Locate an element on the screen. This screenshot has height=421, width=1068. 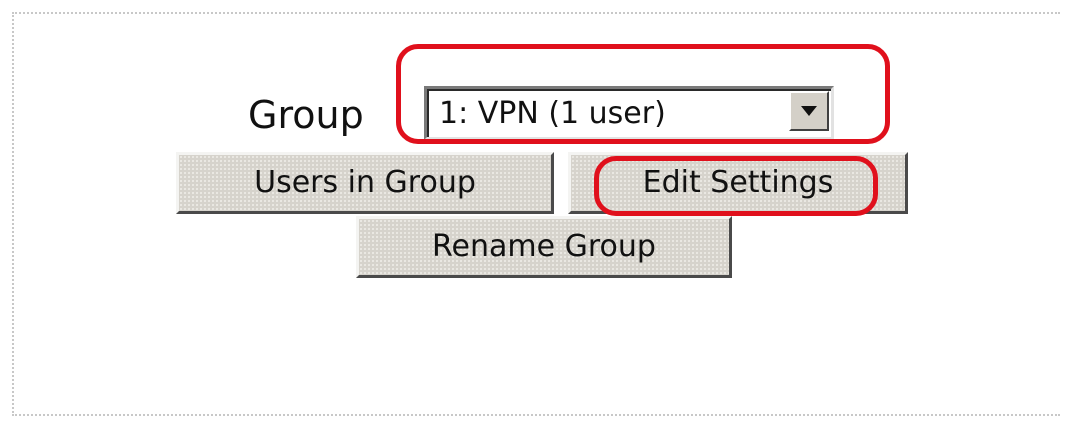
chevron-down-icon is located at coordinates (809, 111).